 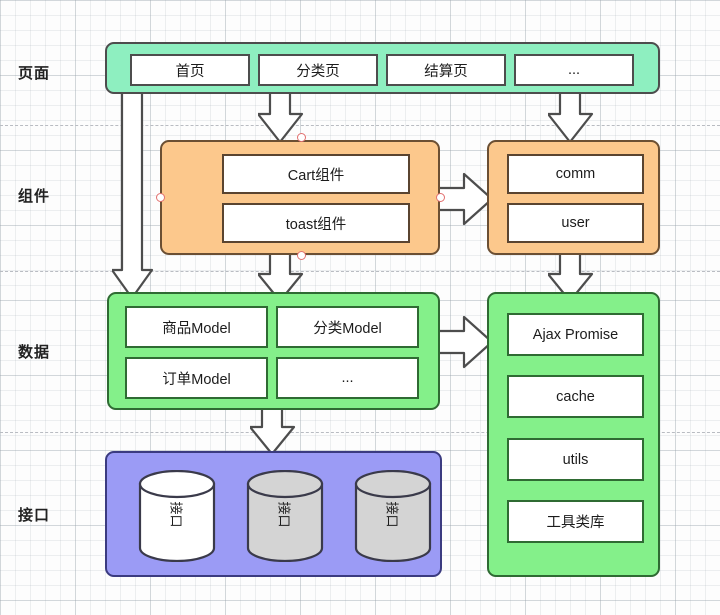 What do you see at coordinates (575, 396) in the screenshot?
I see `library-box-cache: cache` at bounding box center [575, 396].